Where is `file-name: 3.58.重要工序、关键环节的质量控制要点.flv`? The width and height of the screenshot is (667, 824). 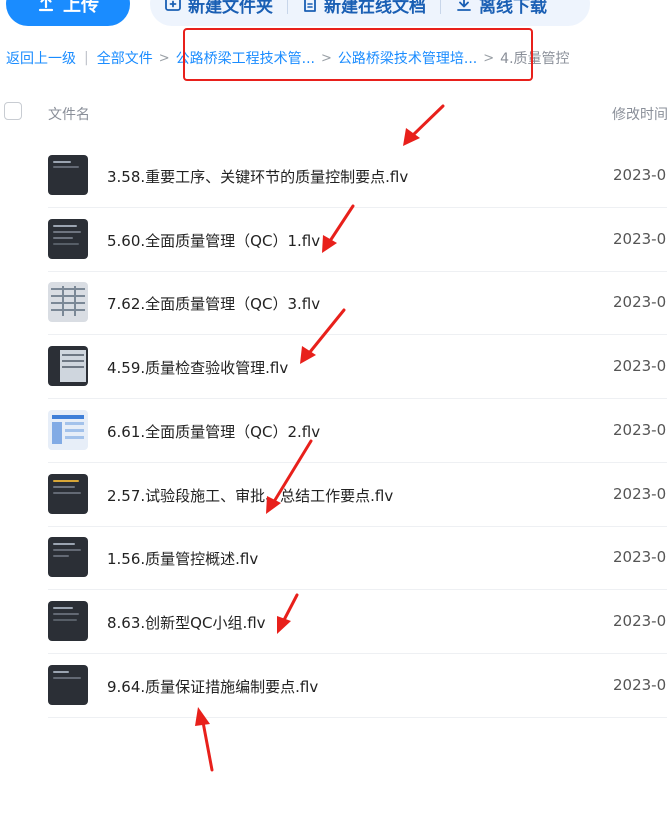
file-name: 3.58.重要工序、关键环节的质量控制要点.flv is located at coordinates (258, 177).